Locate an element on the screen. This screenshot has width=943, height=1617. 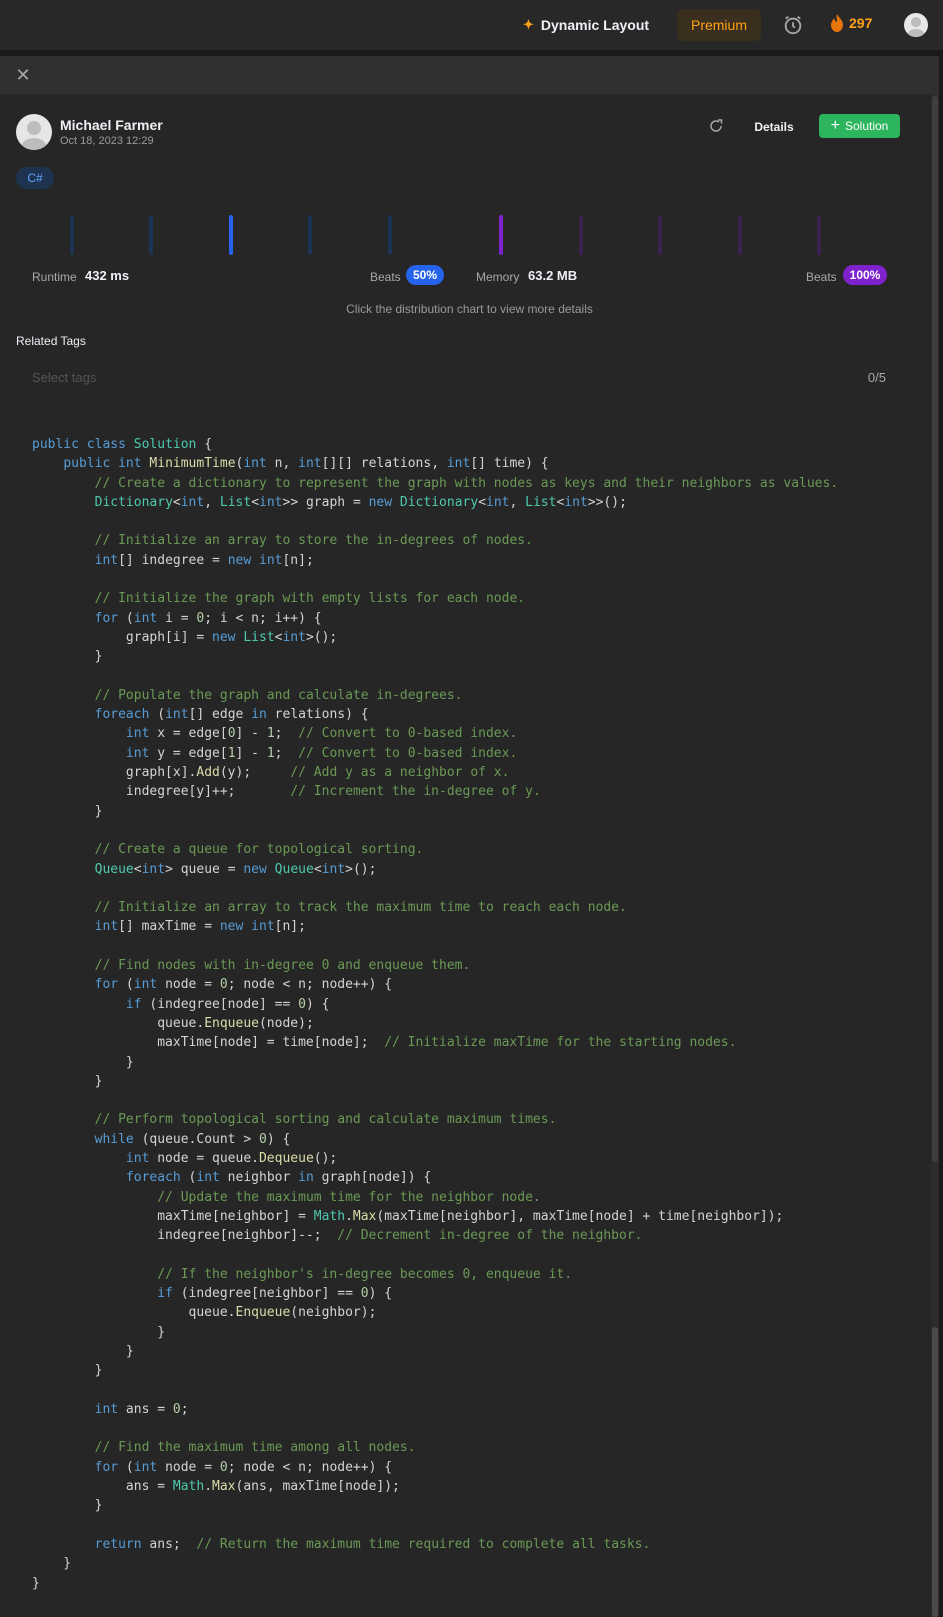
code-line: foreach (int neighbor in graph[node]) { is located at coordinates (278, 1178).